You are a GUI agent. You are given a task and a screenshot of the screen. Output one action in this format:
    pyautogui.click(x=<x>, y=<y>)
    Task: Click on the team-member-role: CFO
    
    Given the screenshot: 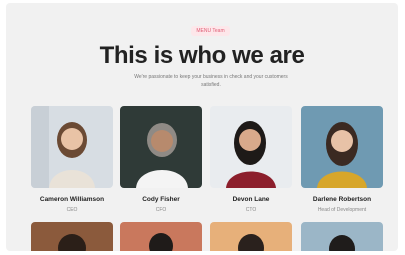 What is the action you would take?
    pyautogui.click(x=161, y=210)
    